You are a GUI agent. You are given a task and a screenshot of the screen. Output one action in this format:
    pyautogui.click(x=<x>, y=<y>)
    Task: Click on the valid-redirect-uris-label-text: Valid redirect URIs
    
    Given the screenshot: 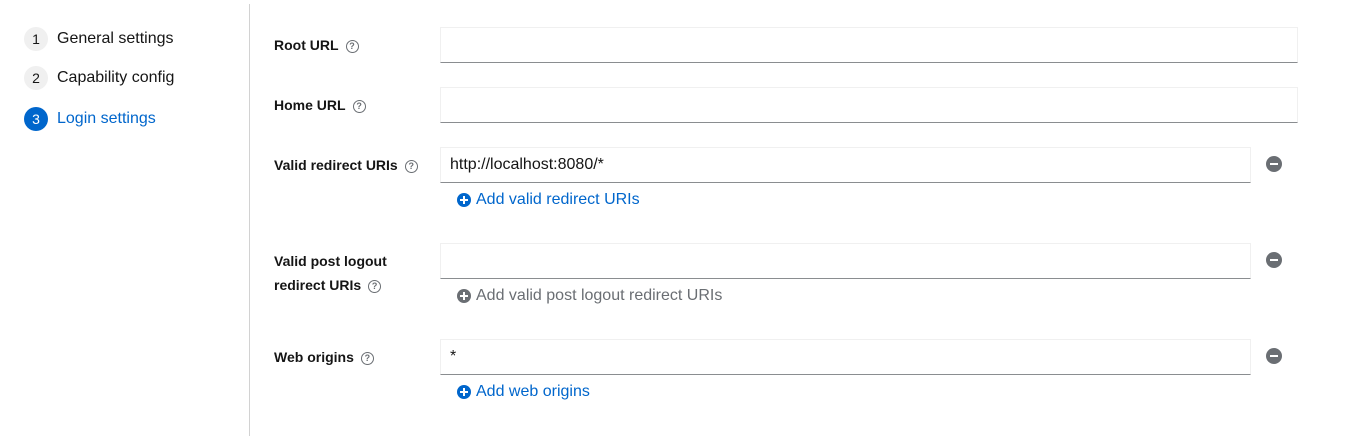 What is the action you would take?
    pyautogui.click(x=336, y=165)
    